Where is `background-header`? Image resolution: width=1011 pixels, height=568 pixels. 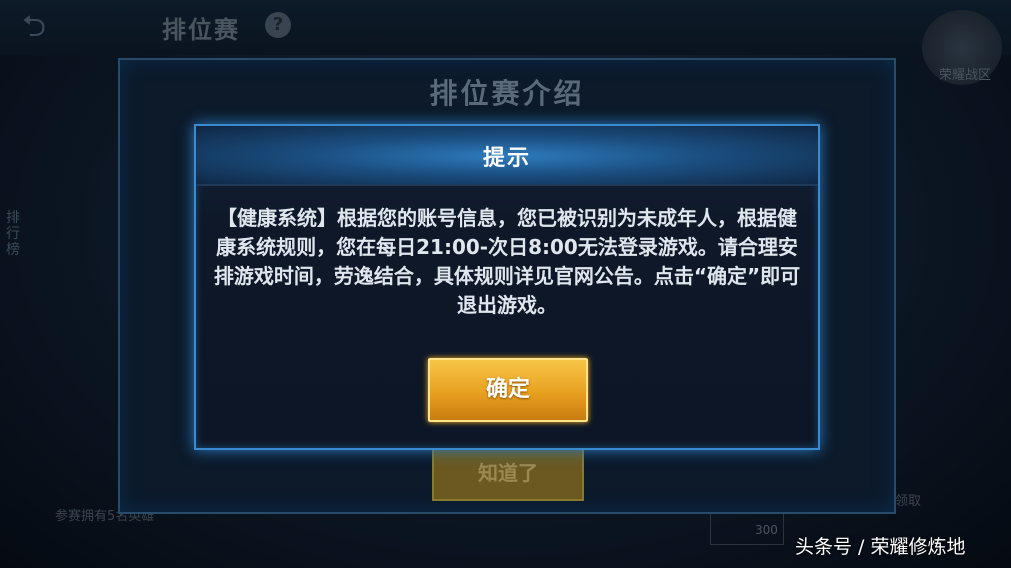 background-header is located at coordinates (505, 27).